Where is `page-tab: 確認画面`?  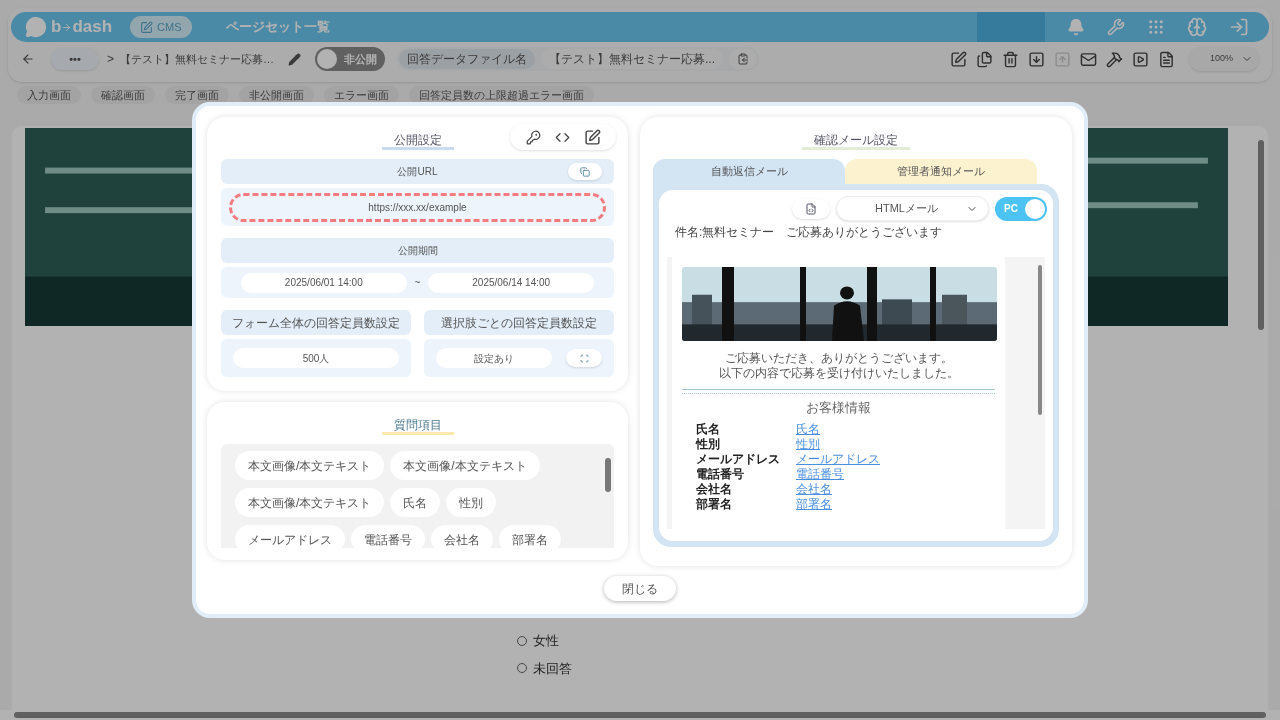
page-tab: 確認画面 is located at coordinates (123, 95).